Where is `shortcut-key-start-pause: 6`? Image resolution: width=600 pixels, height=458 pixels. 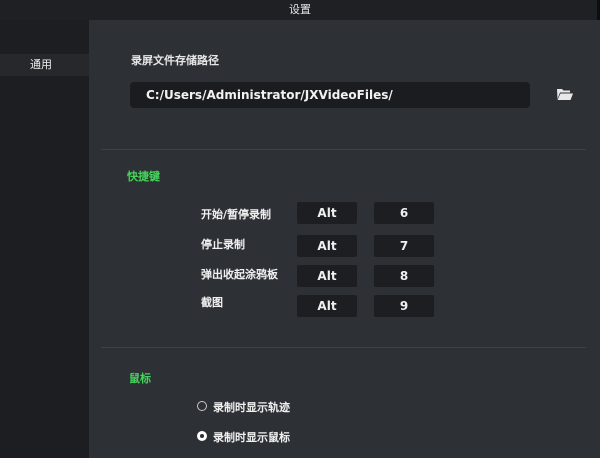 shortcut-key-start-pause: 6 is located at coordinates (404, 213).